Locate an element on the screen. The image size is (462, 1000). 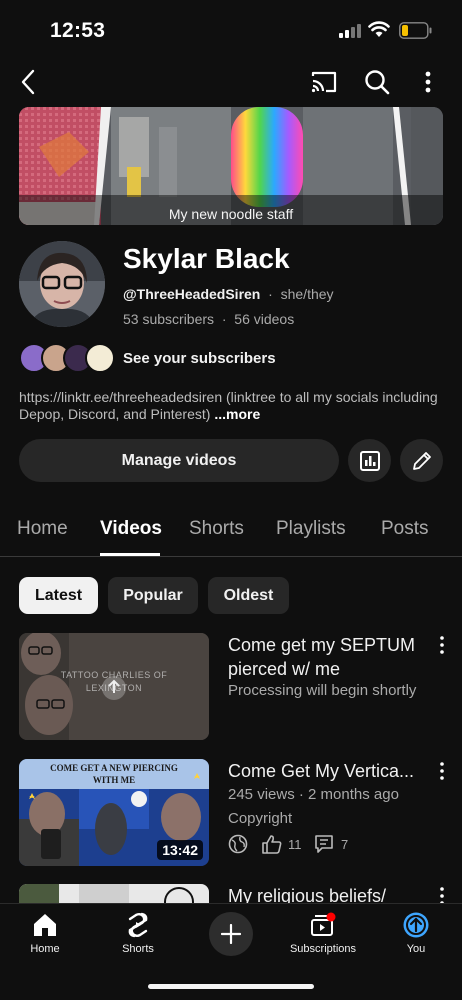
create-button is located at coordinates (231, 934).